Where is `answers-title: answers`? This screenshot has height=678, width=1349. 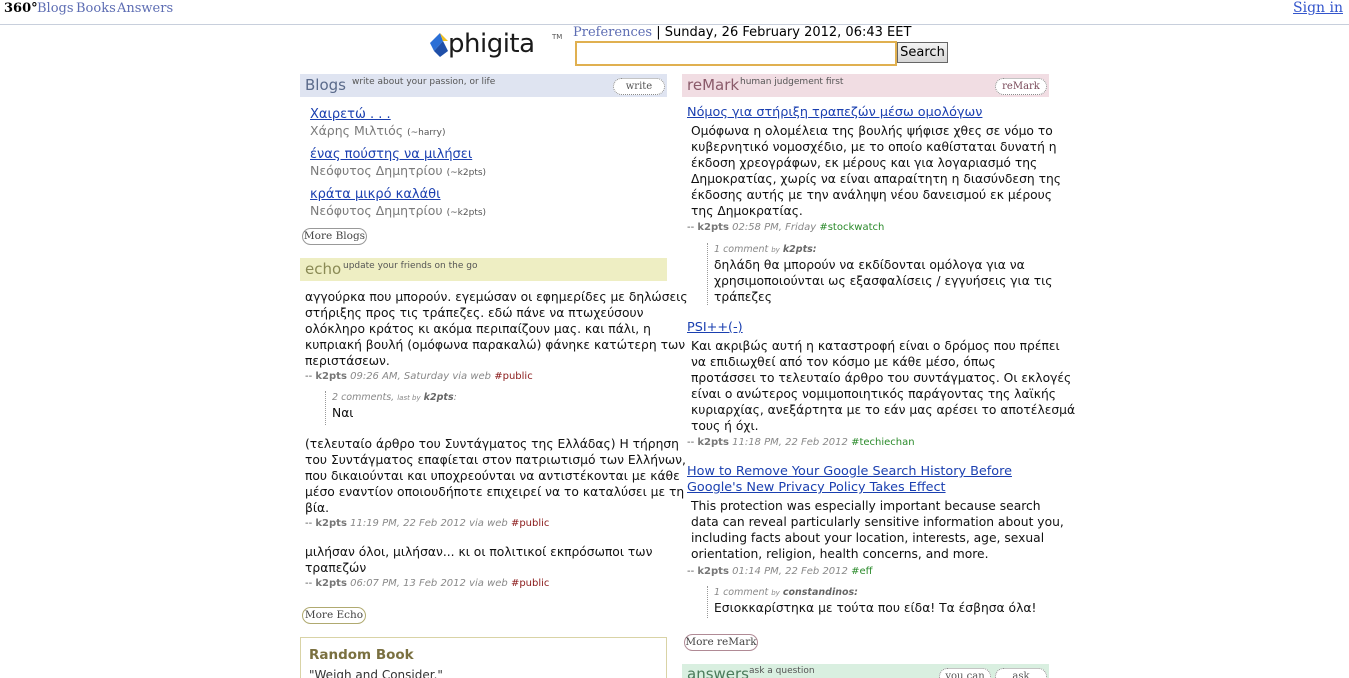
answers-title: answers is located at coordinates (718, 671).